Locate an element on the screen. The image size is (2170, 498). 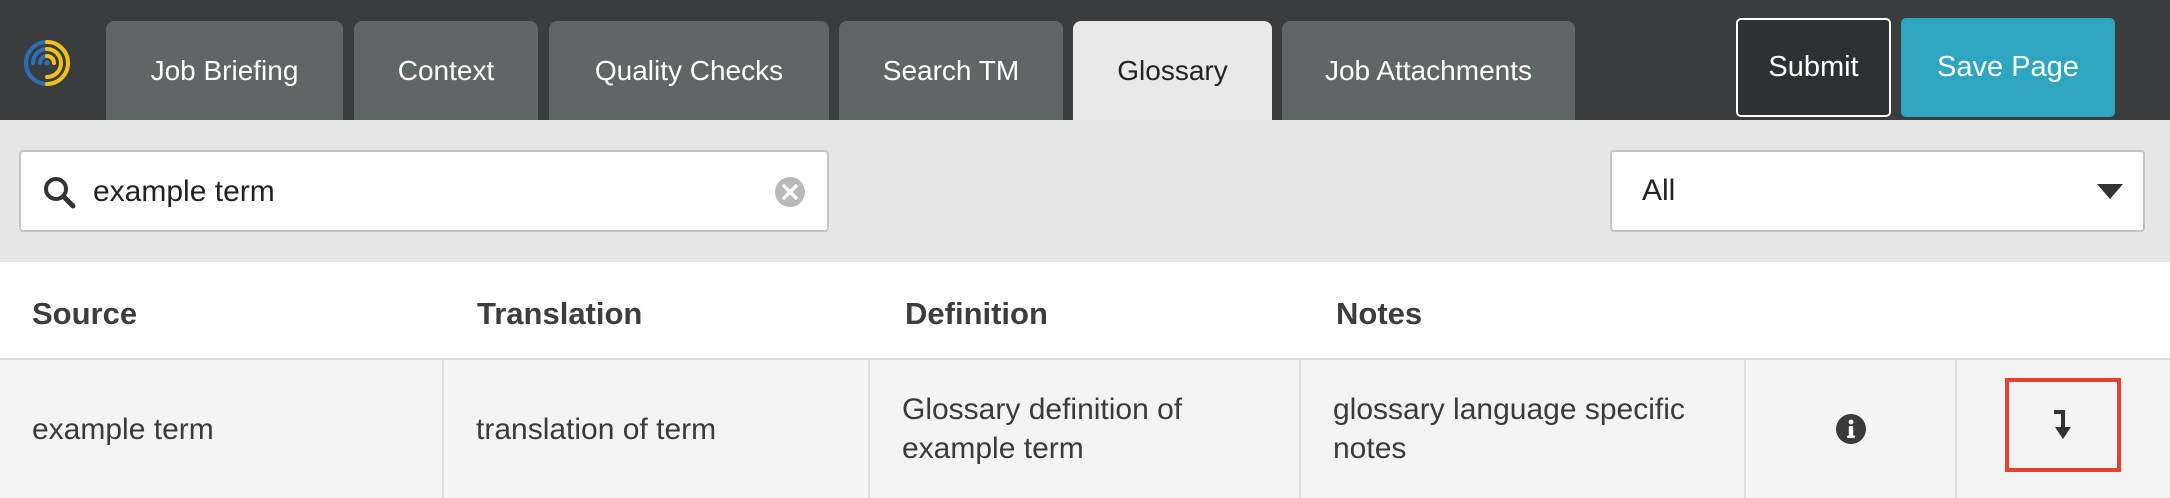
search-box is located at coordinates (424, 191).